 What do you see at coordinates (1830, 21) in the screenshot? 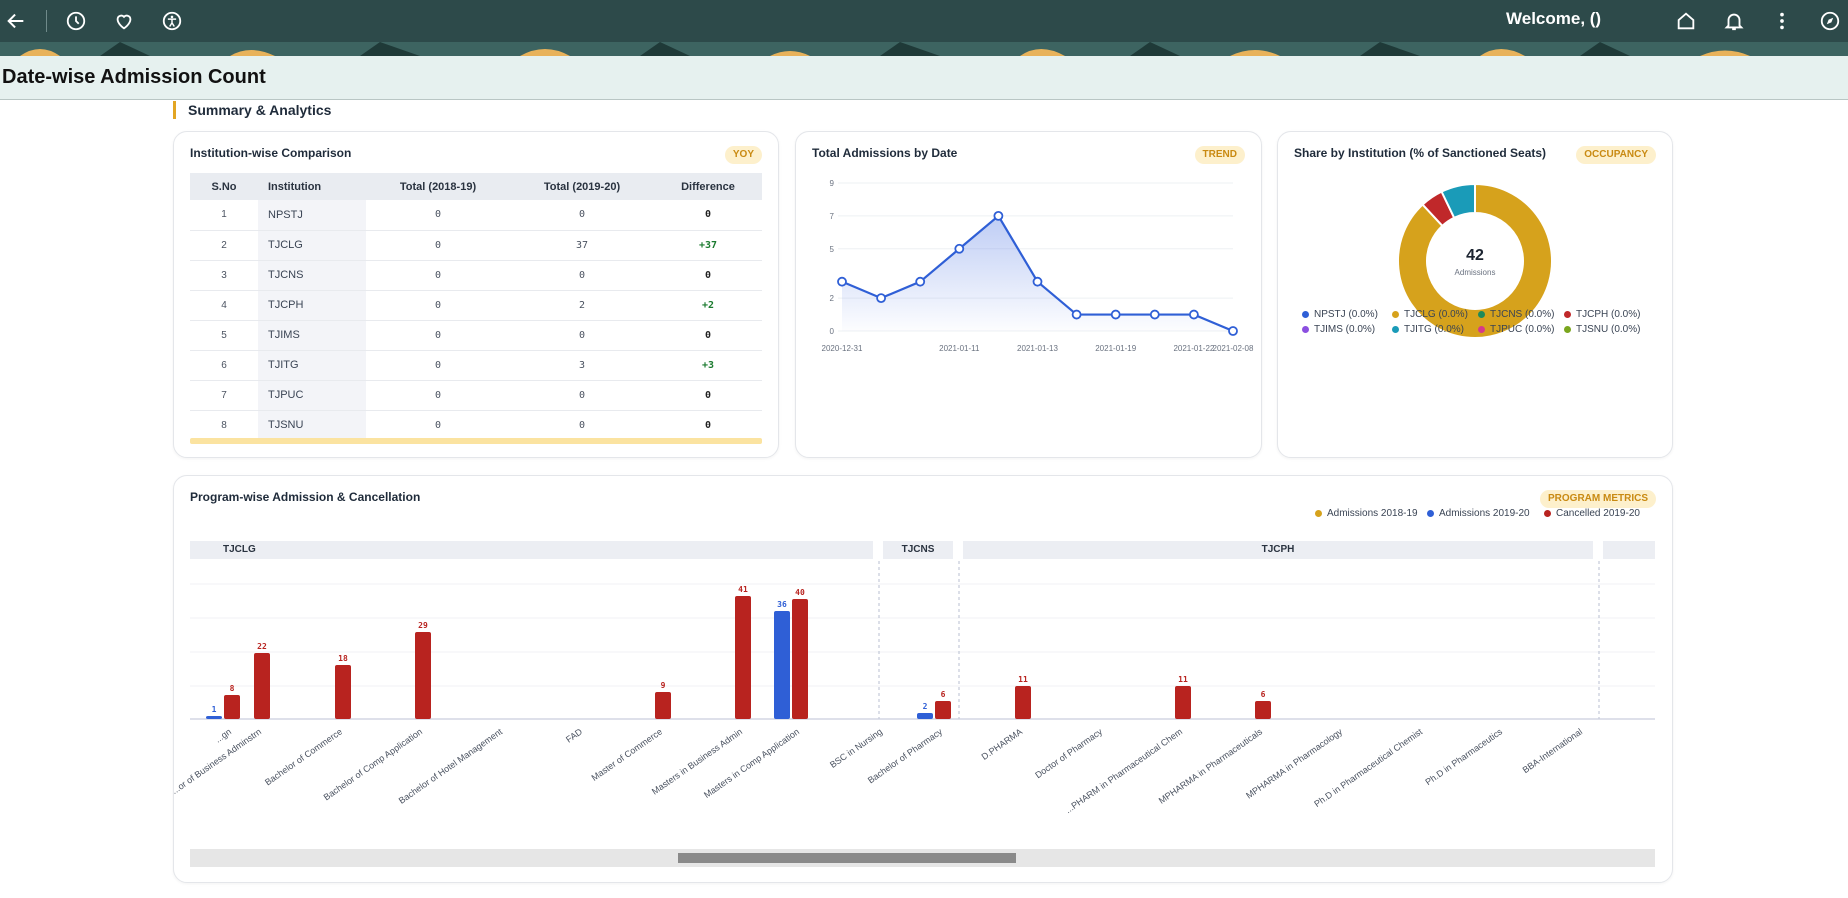
I see `compass-icon` at bounding box center [1830, 21].